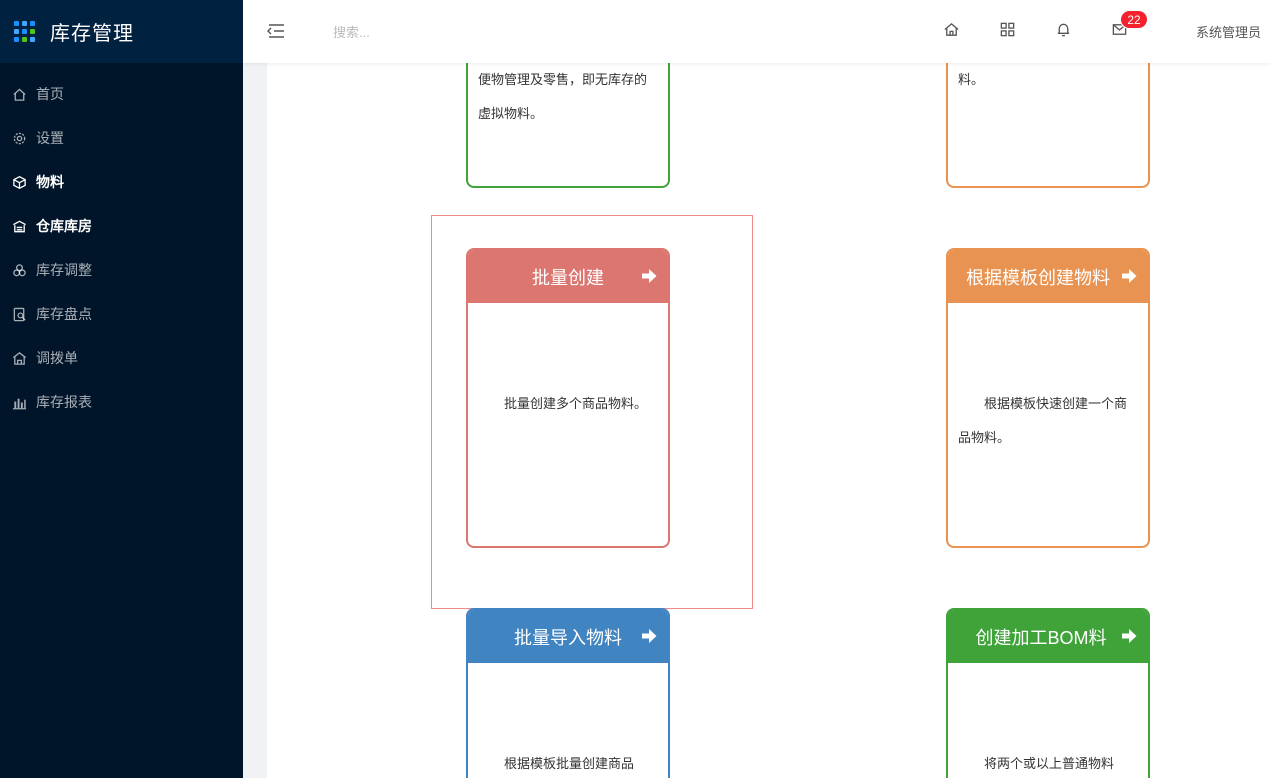 The image size is (1271, 778). I want to click on bell-icon, so click(1064, 30).